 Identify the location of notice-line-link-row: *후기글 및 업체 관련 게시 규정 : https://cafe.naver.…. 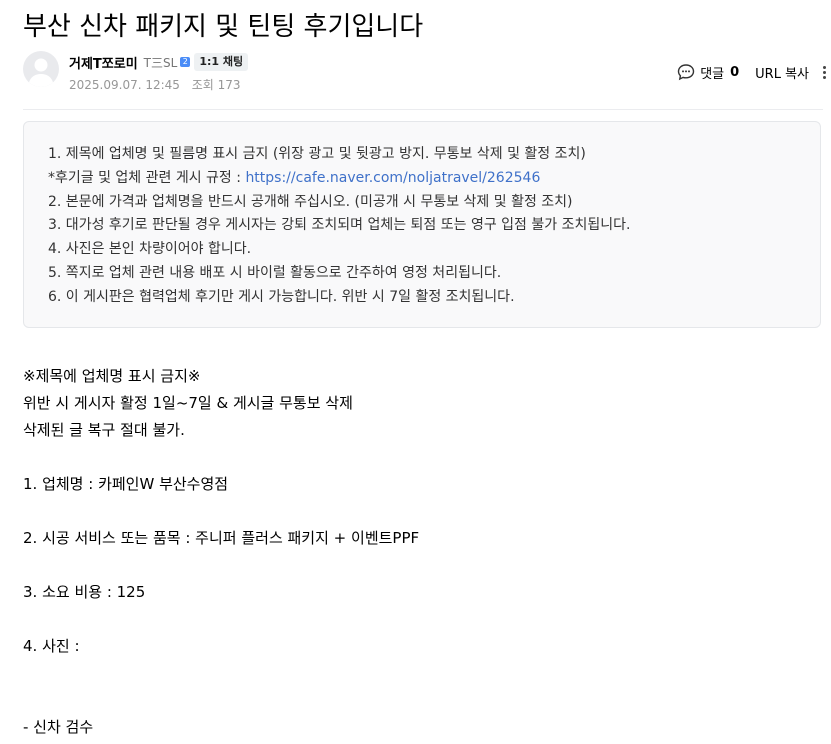
(434, 179).